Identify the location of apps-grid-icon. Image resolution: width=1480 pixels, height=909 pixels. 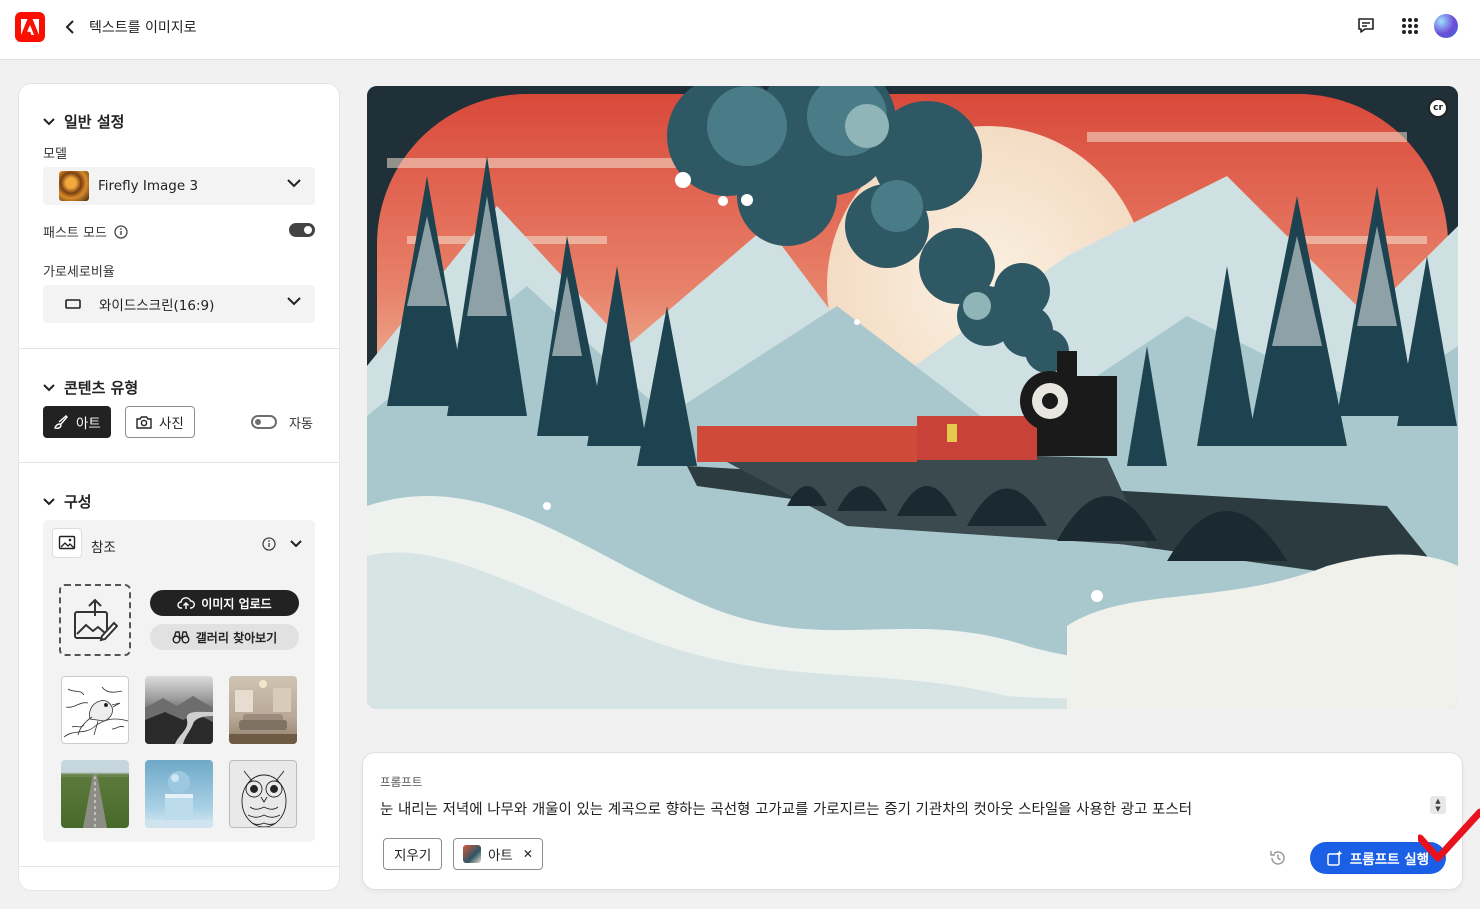
(1410, 26).